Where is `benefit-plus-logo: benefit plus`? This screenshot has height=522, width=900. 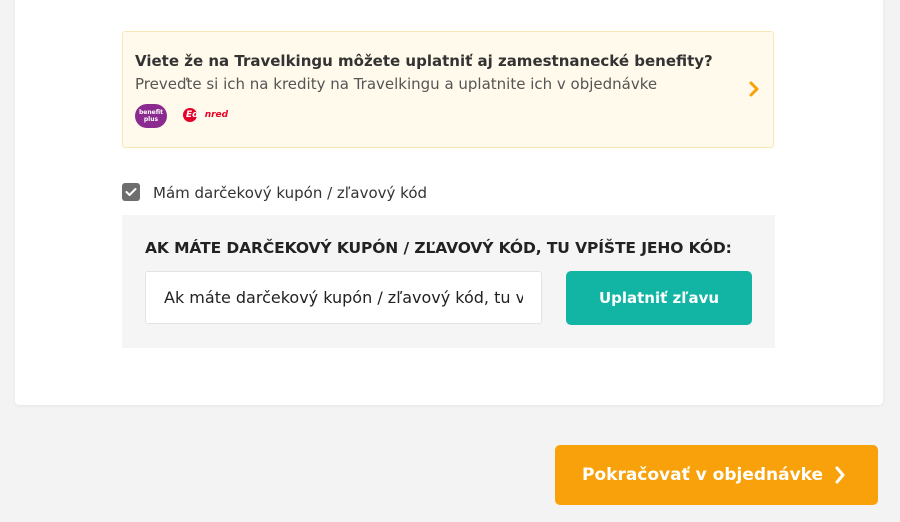
benefit-plus-logo: benefit plus is located at coordinates (151, 116).